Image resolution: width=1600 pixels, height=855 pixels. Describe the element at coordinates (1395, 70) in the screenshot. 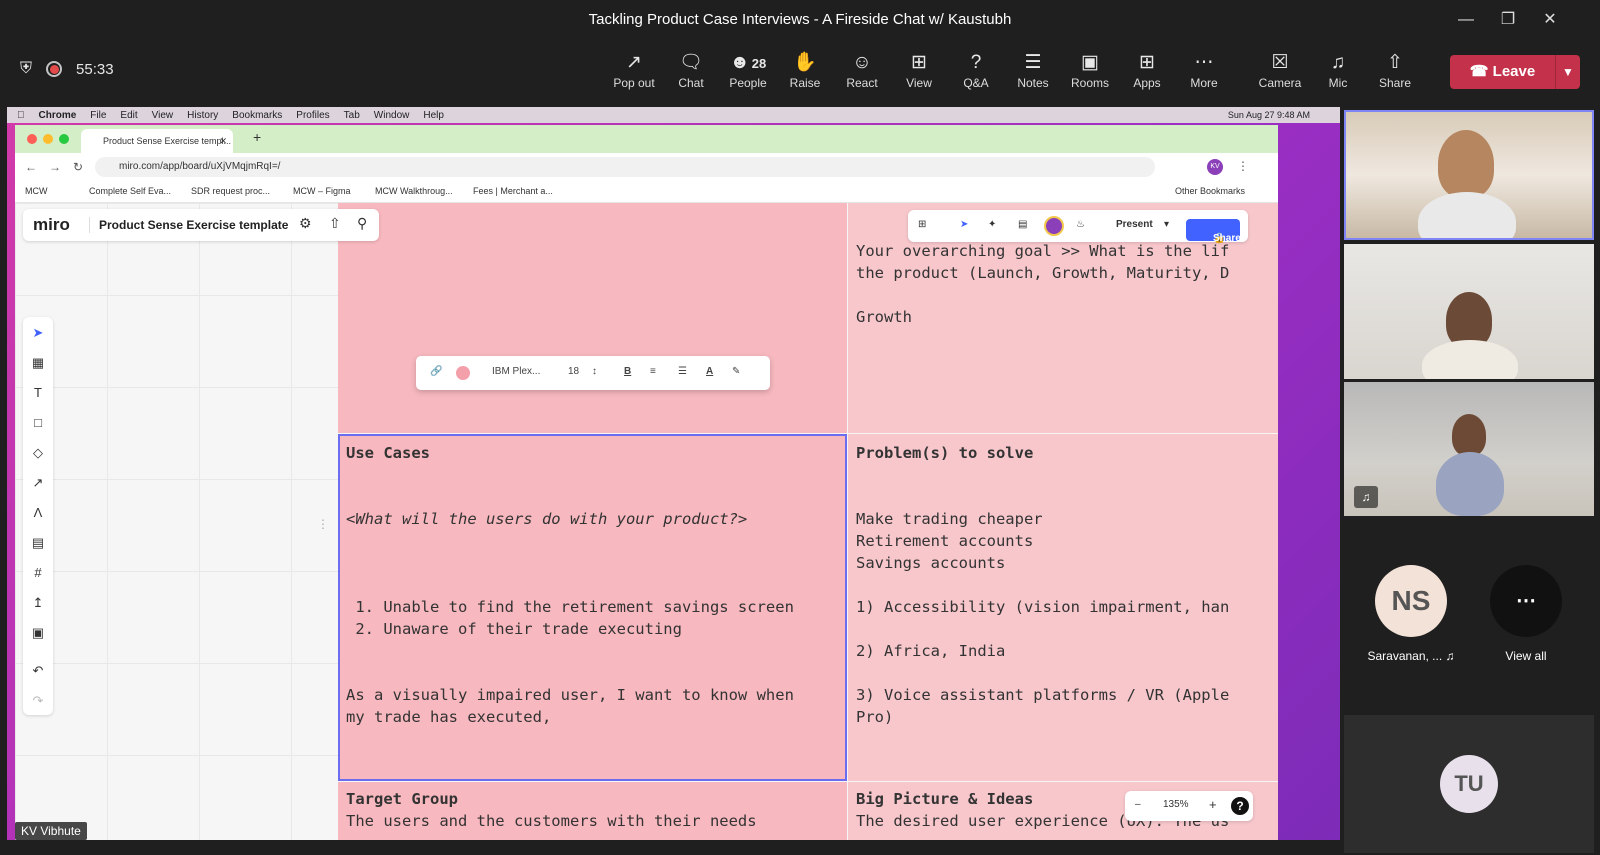

I see `share-tray-button: ⇧ Share` at that location.